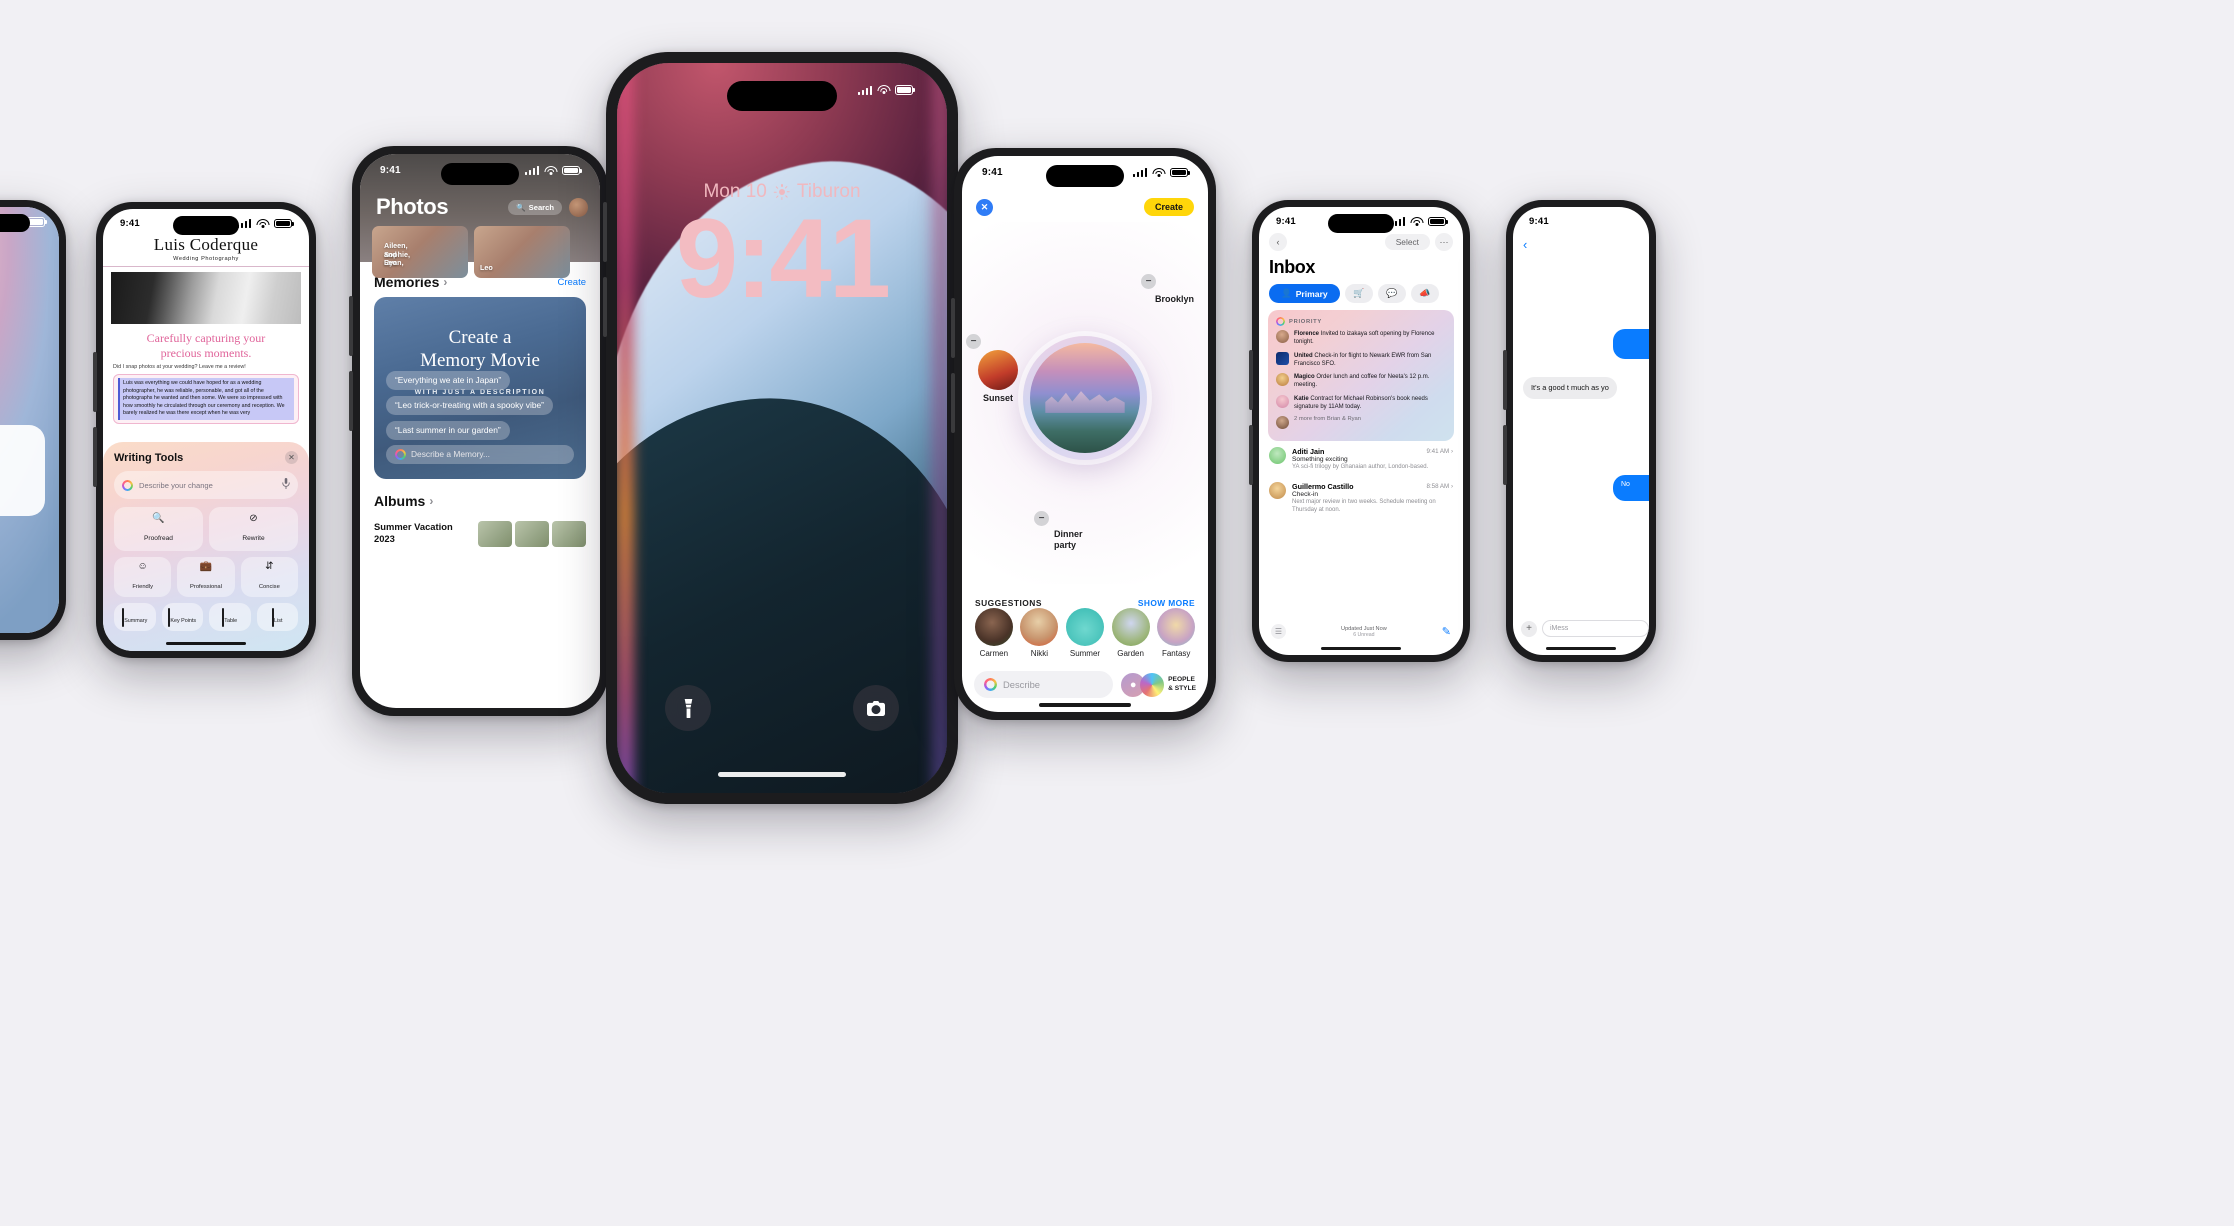 The height and width of the screenshot is (1226, 2234). Describe the element at coordinates (1407, 242) in the screenshot. I see `select-button: Select` at that location.